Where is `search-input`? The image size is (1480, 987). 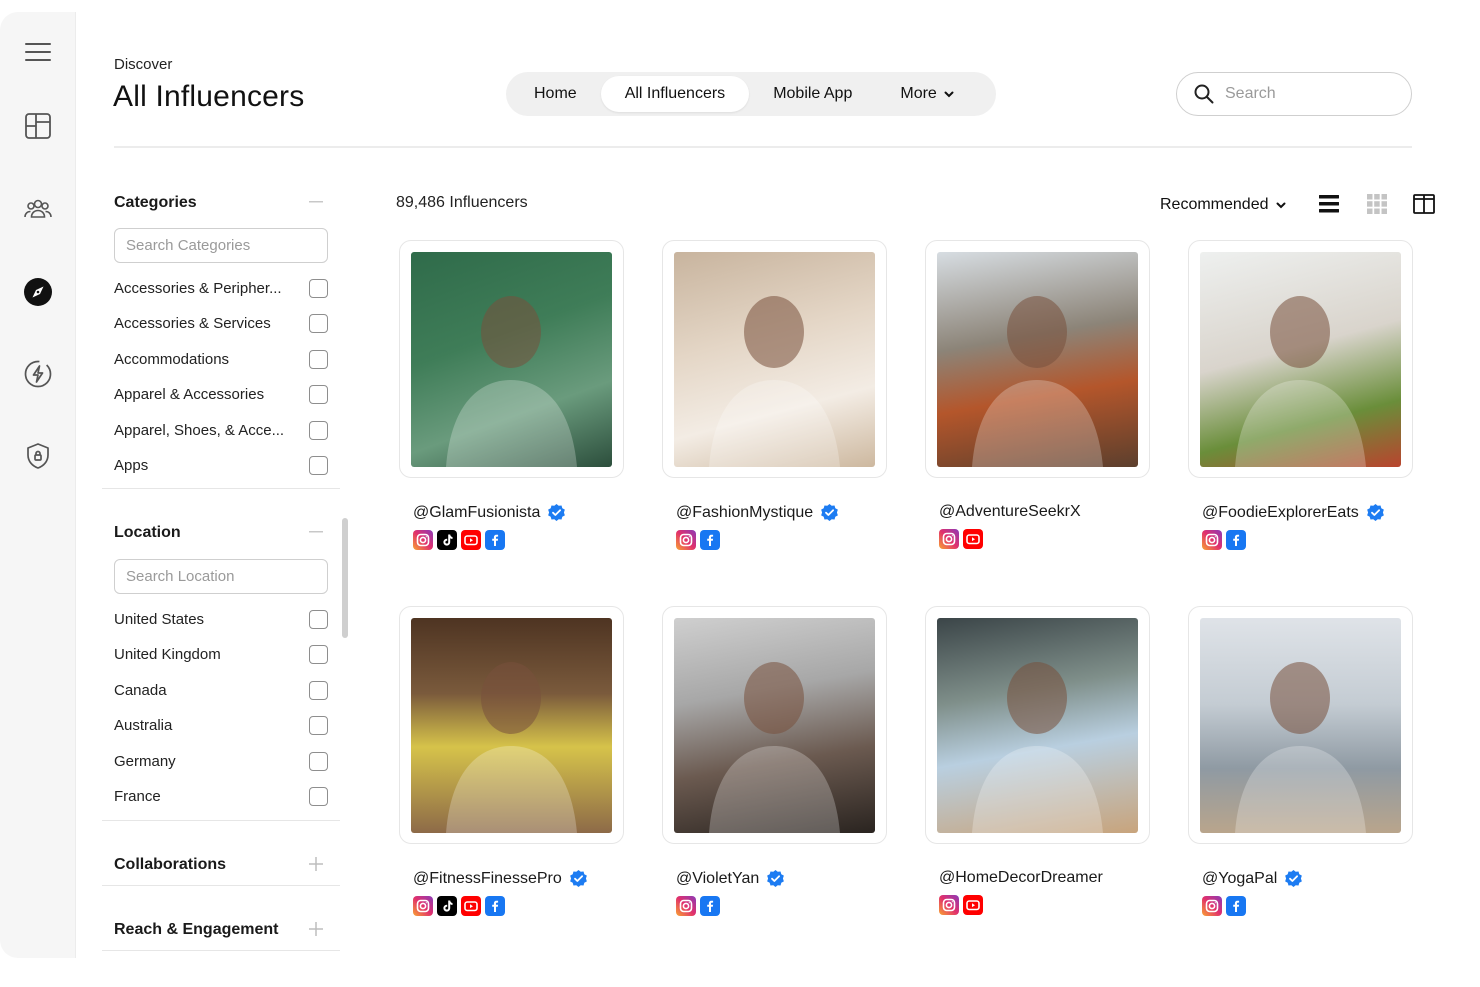 search-input is located at coordinates (1310, 94).